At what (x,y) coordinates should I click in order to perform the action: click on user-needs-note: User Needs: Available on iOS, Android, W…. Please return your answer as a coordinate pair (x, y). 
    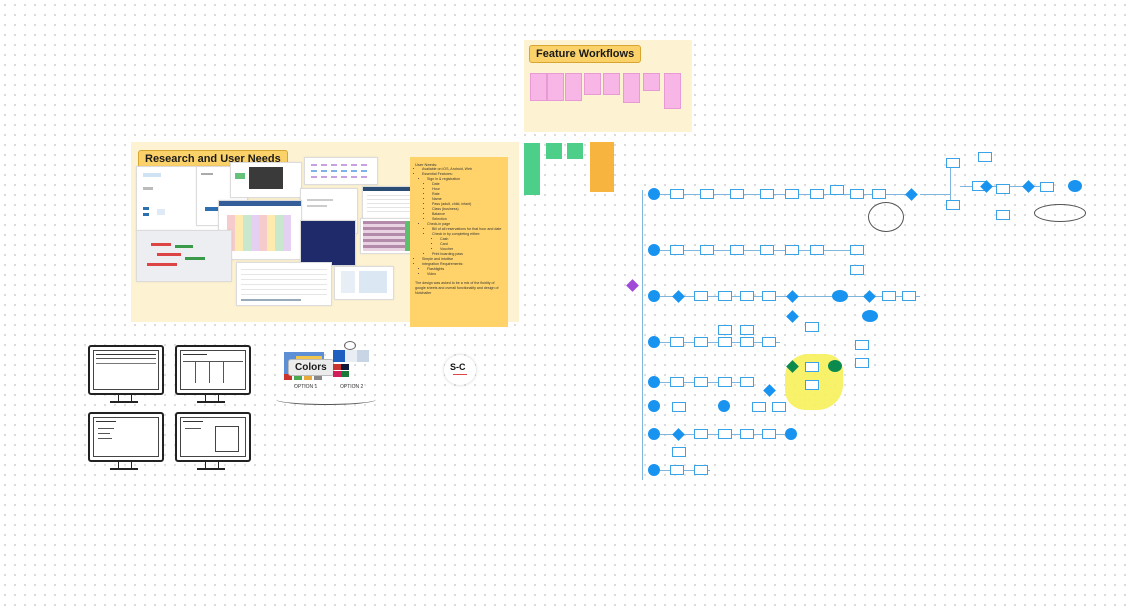
    Looking at the image, I should click on (459, 242).